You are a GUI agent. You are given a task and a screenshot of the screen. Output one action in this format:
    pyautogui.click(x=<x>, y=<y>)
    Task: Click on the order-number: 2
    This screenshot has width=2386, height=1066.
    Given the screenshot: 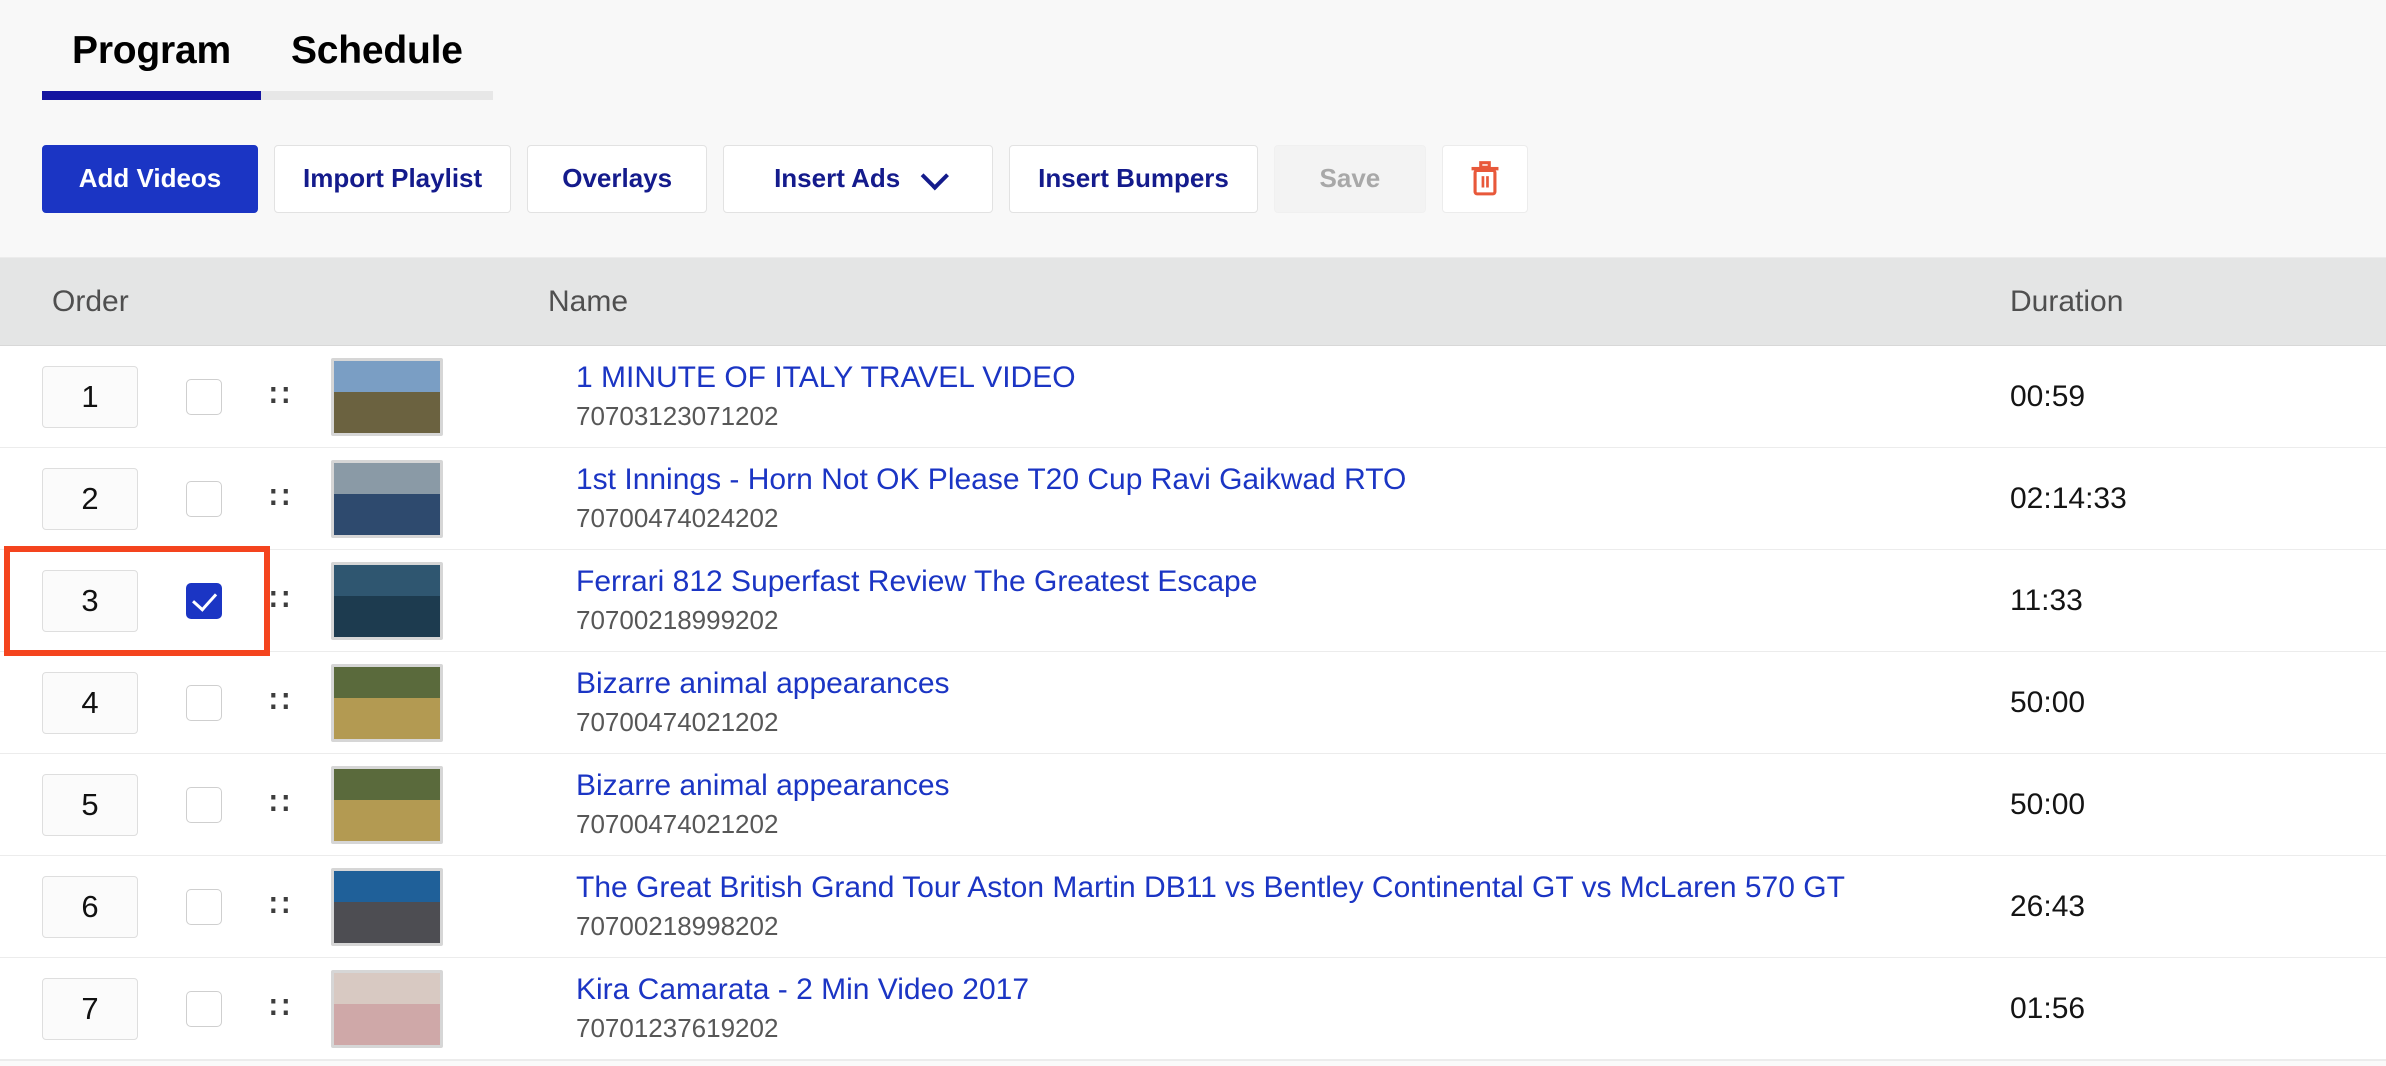 What is the action you would take?
    pyautogui.click(x=90, y=498)
    